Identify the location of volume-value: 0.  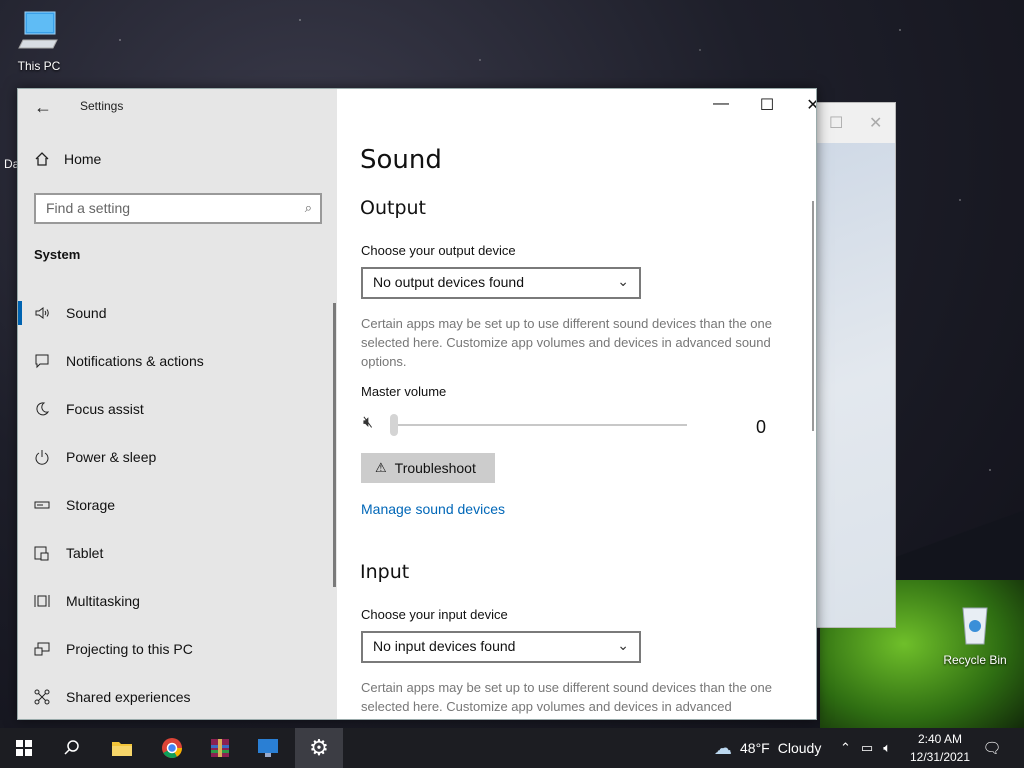
(761, 427).